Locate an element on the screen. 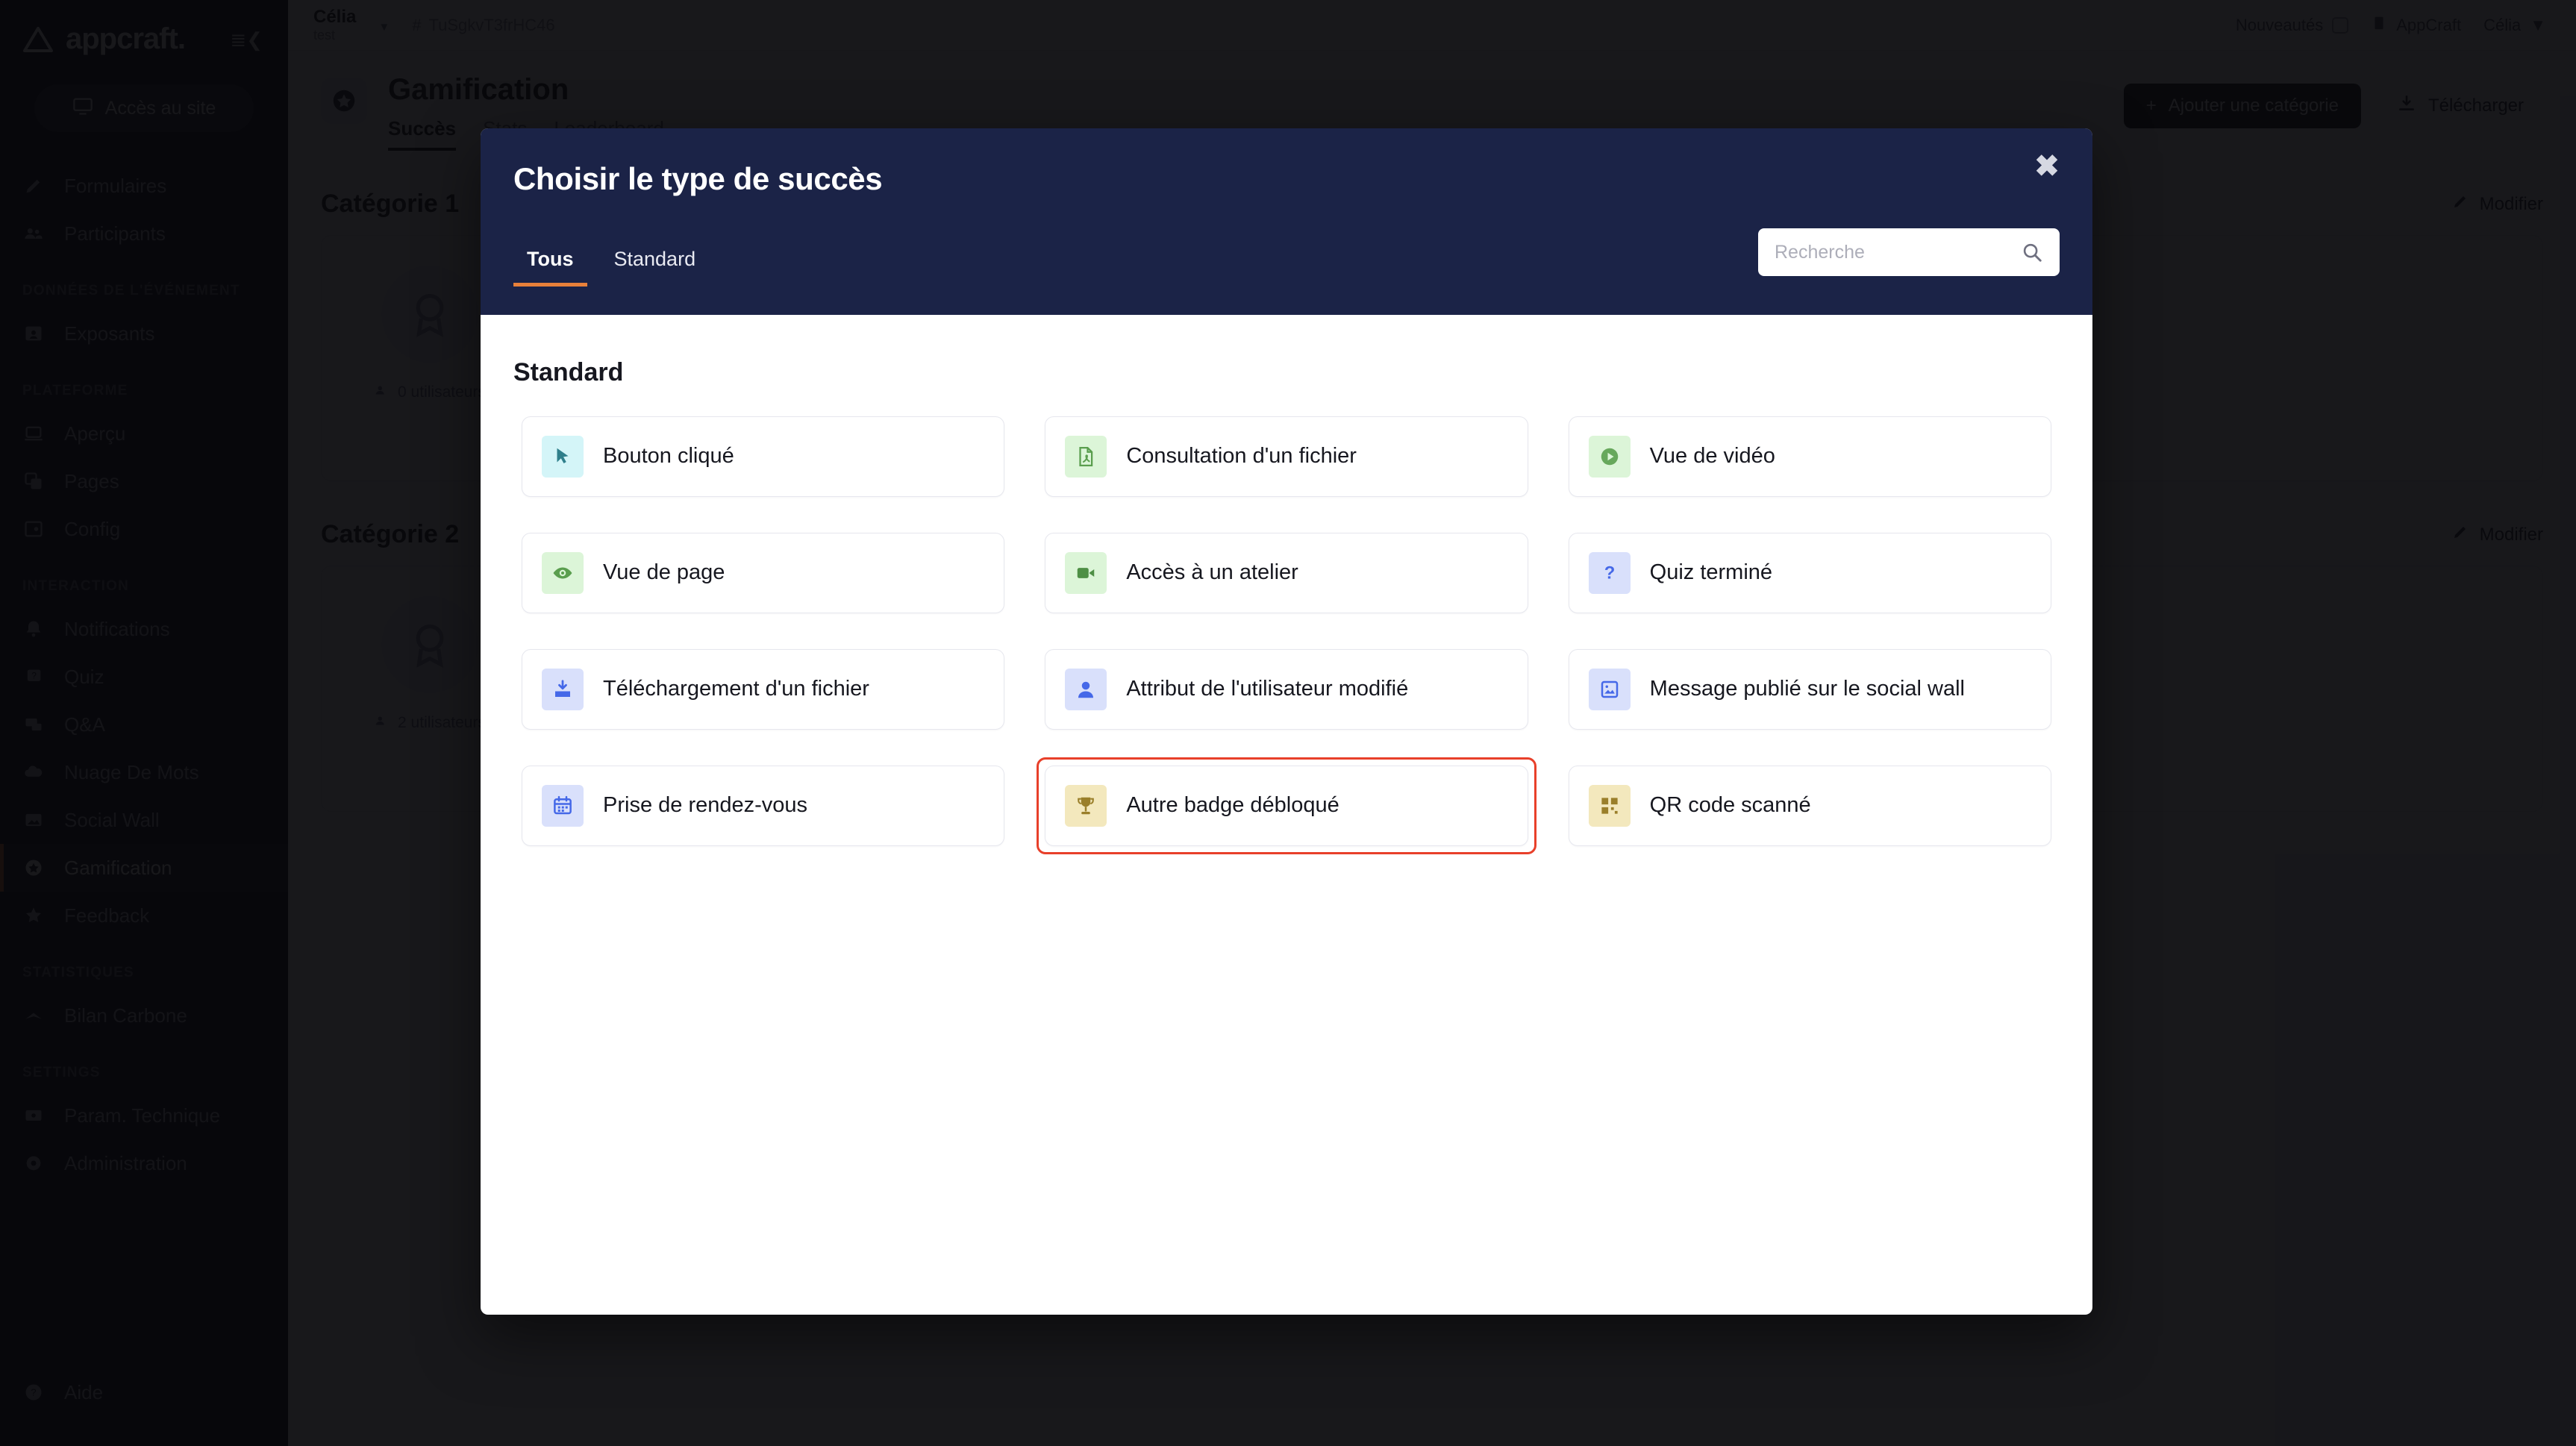 This screenshot has width=2576, height=1446. pdf-file-icon is located at coordinates (1086, 457).